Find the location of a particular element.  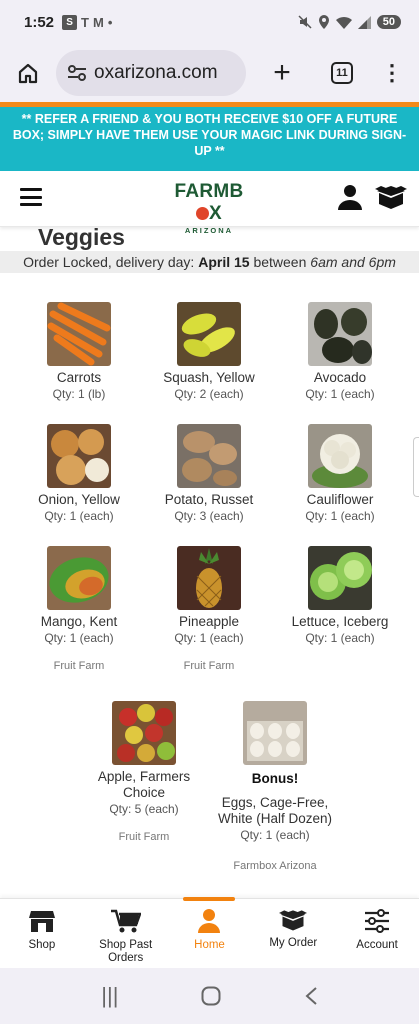

product-card: Carrots Qty: 1 (lb) is located at coordinates (79, 351).